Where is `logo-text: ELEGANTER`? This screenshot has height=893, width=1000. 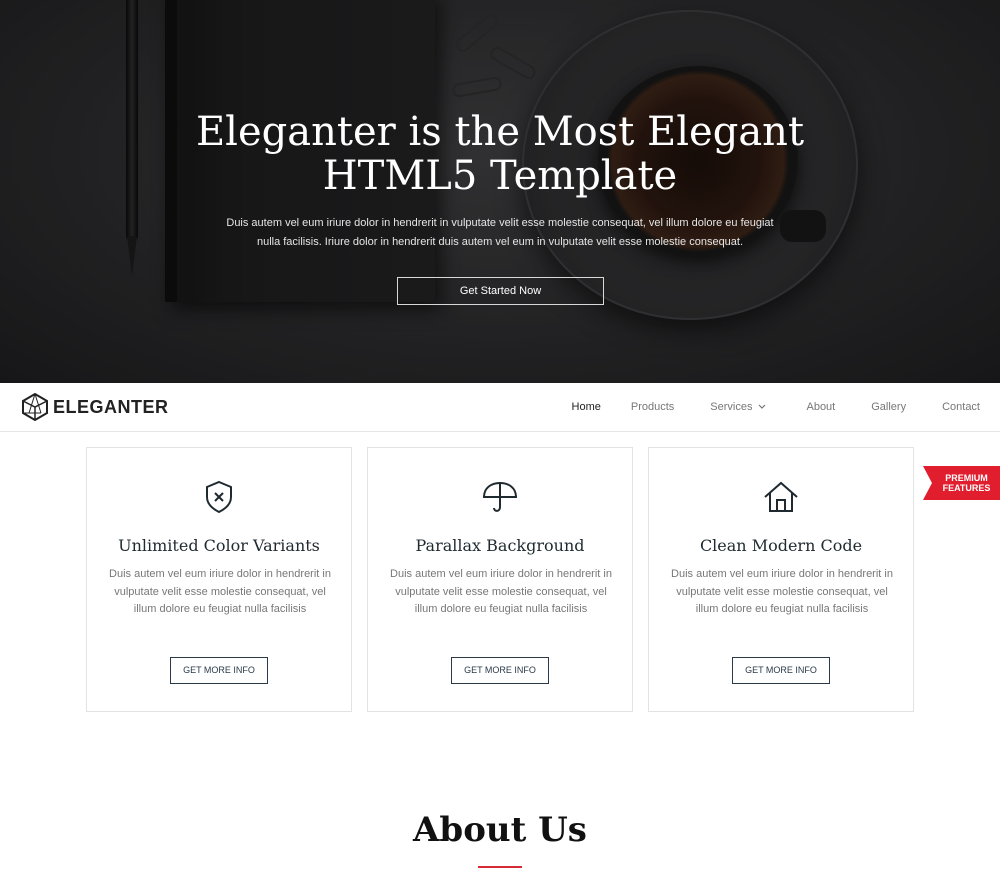 logo-text: ELEGANTER is located at coordinates (111, 406).